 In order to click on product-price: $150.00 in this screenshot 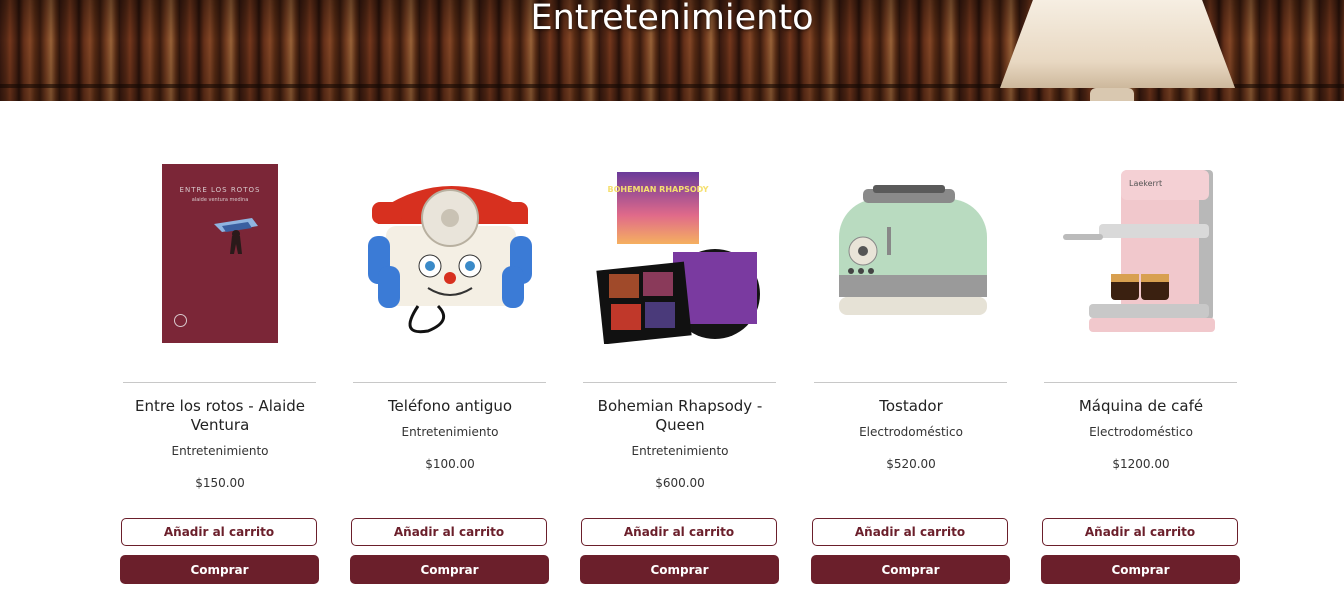, I will do `click(220, 483)`.